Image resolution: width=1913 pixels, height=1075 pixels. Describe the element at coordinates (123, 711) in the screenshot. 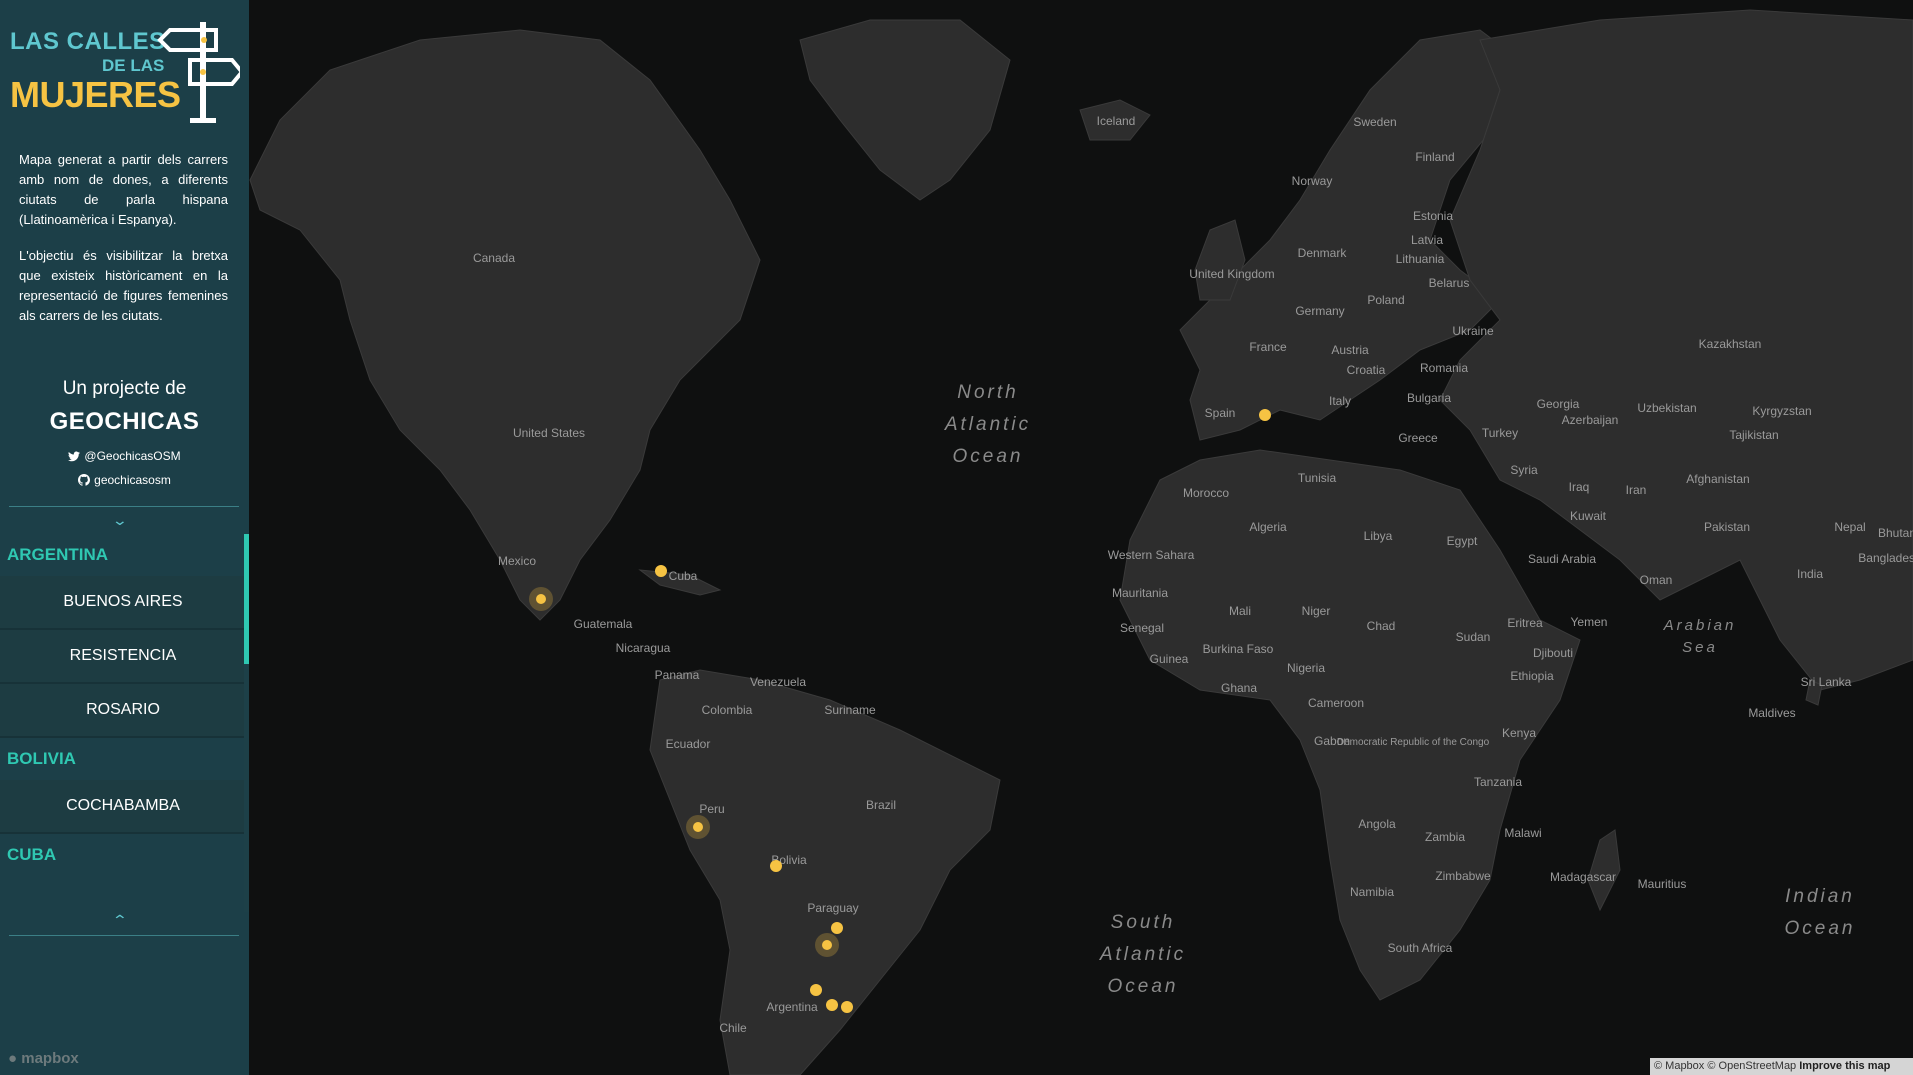

I see `city-item: ROSARIO` at that location.